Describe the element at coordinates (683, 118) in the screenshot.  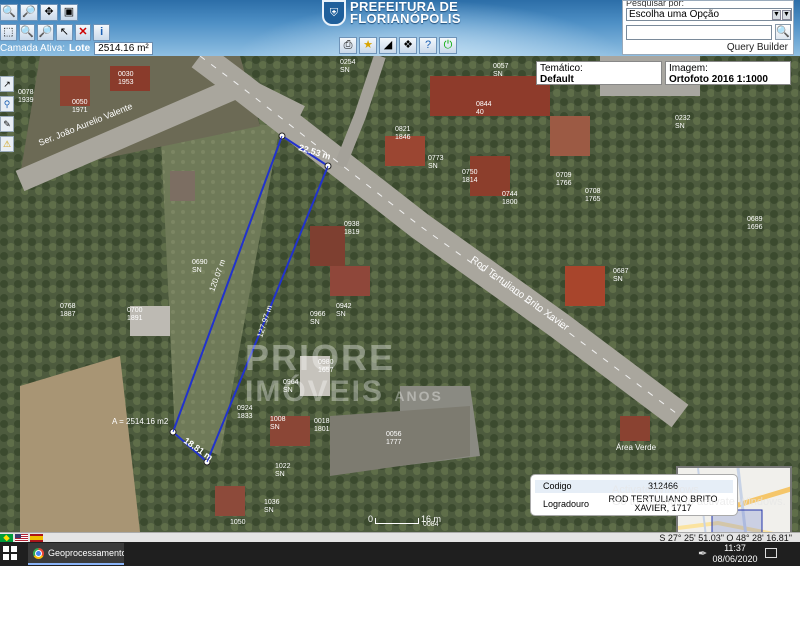
I see `parcel-number: 0232` at that location.